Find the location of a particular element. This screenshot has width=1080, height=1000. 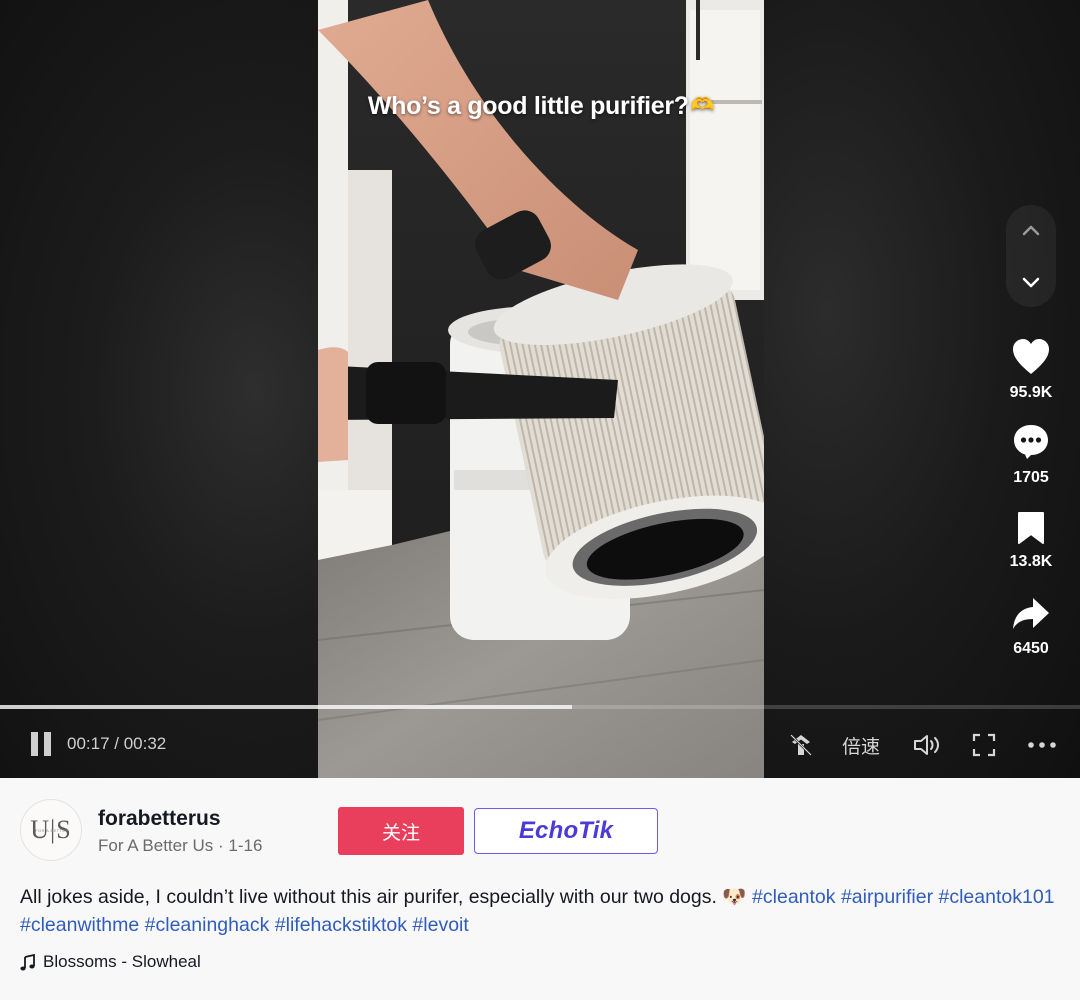

pause-icon is located at coordinates (41, 744).